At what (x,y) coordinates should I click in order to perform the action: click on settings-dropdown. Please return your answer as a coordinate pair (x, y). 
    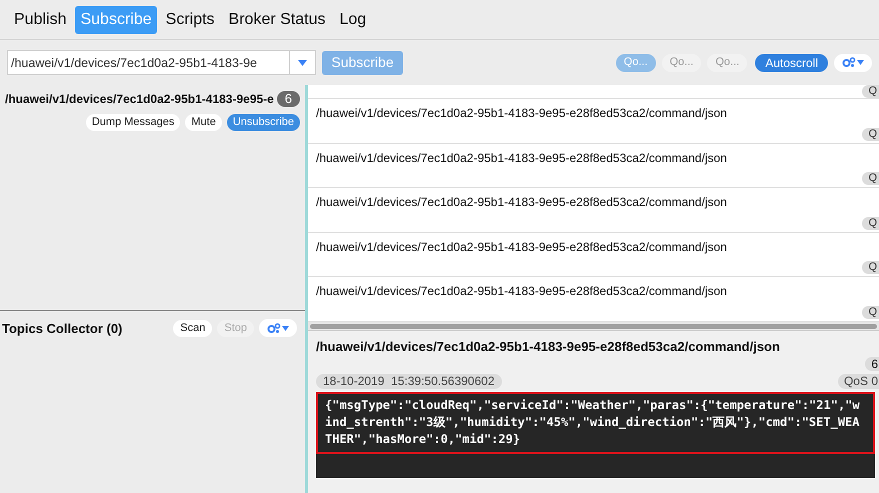
    Looking at the image, I should click on (853, 63).